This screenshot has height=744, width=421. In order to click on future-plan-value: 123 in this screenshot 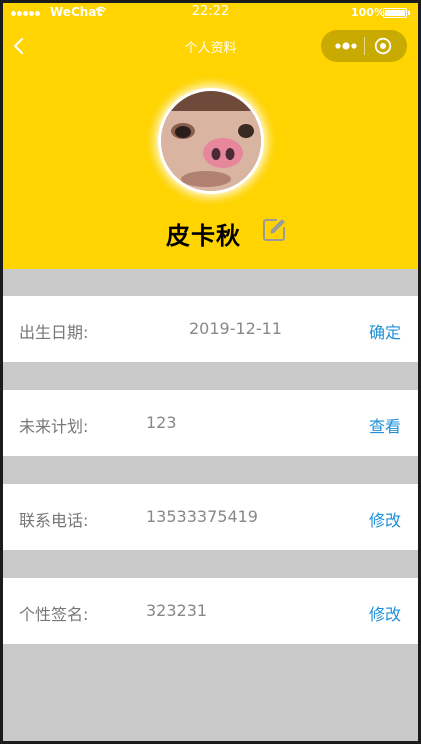, I will do `click(161, 422)`.